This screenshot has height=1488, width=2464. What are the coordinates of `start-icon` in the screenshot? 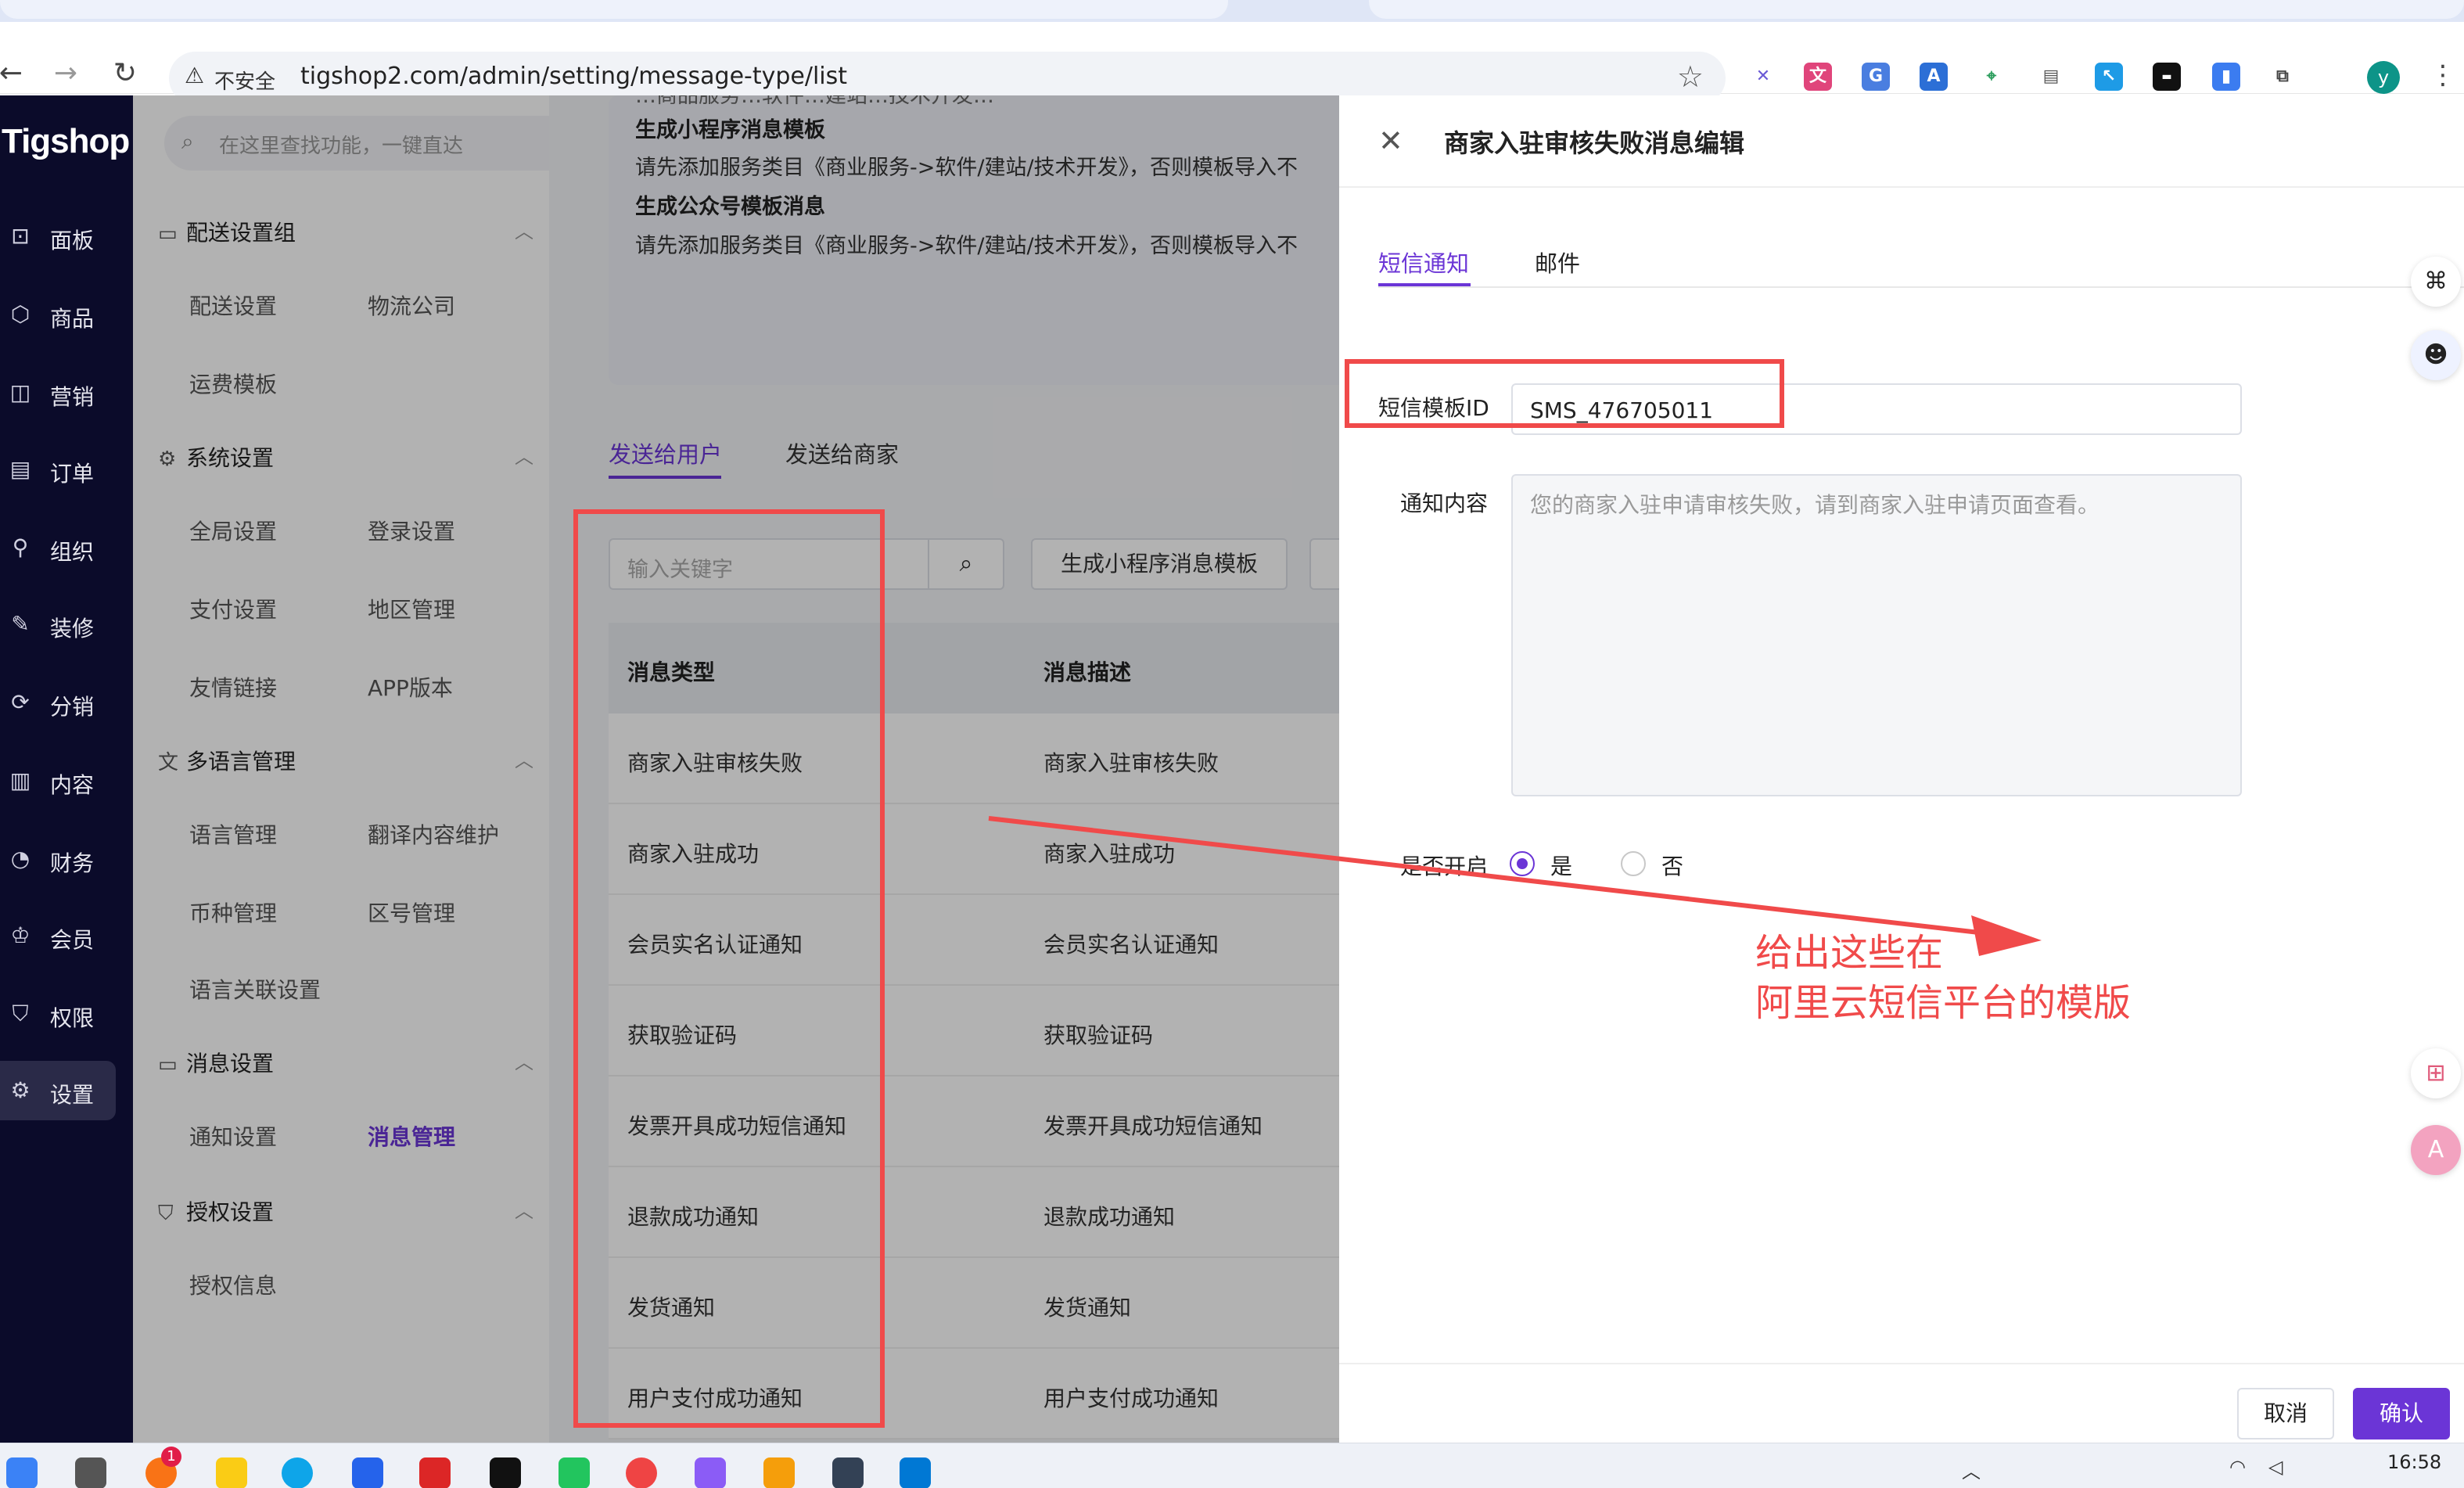 It's located at (22, 1473).